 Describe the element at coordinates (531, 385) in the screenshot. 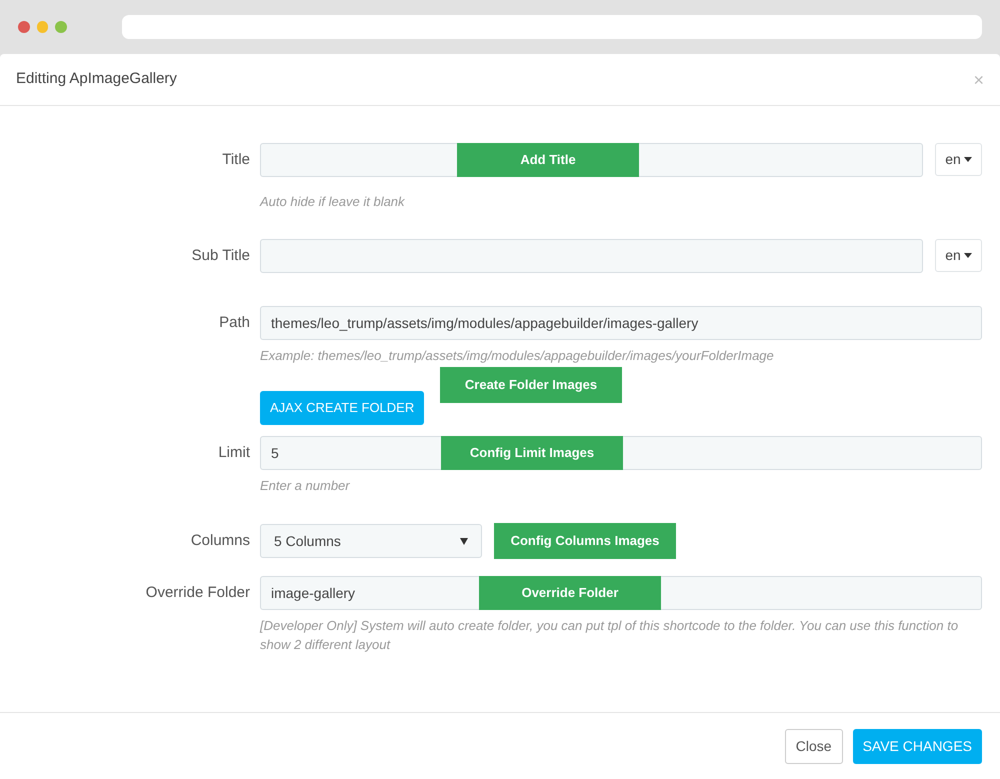

I see `annotation-label: Create Folder Images` at that location.